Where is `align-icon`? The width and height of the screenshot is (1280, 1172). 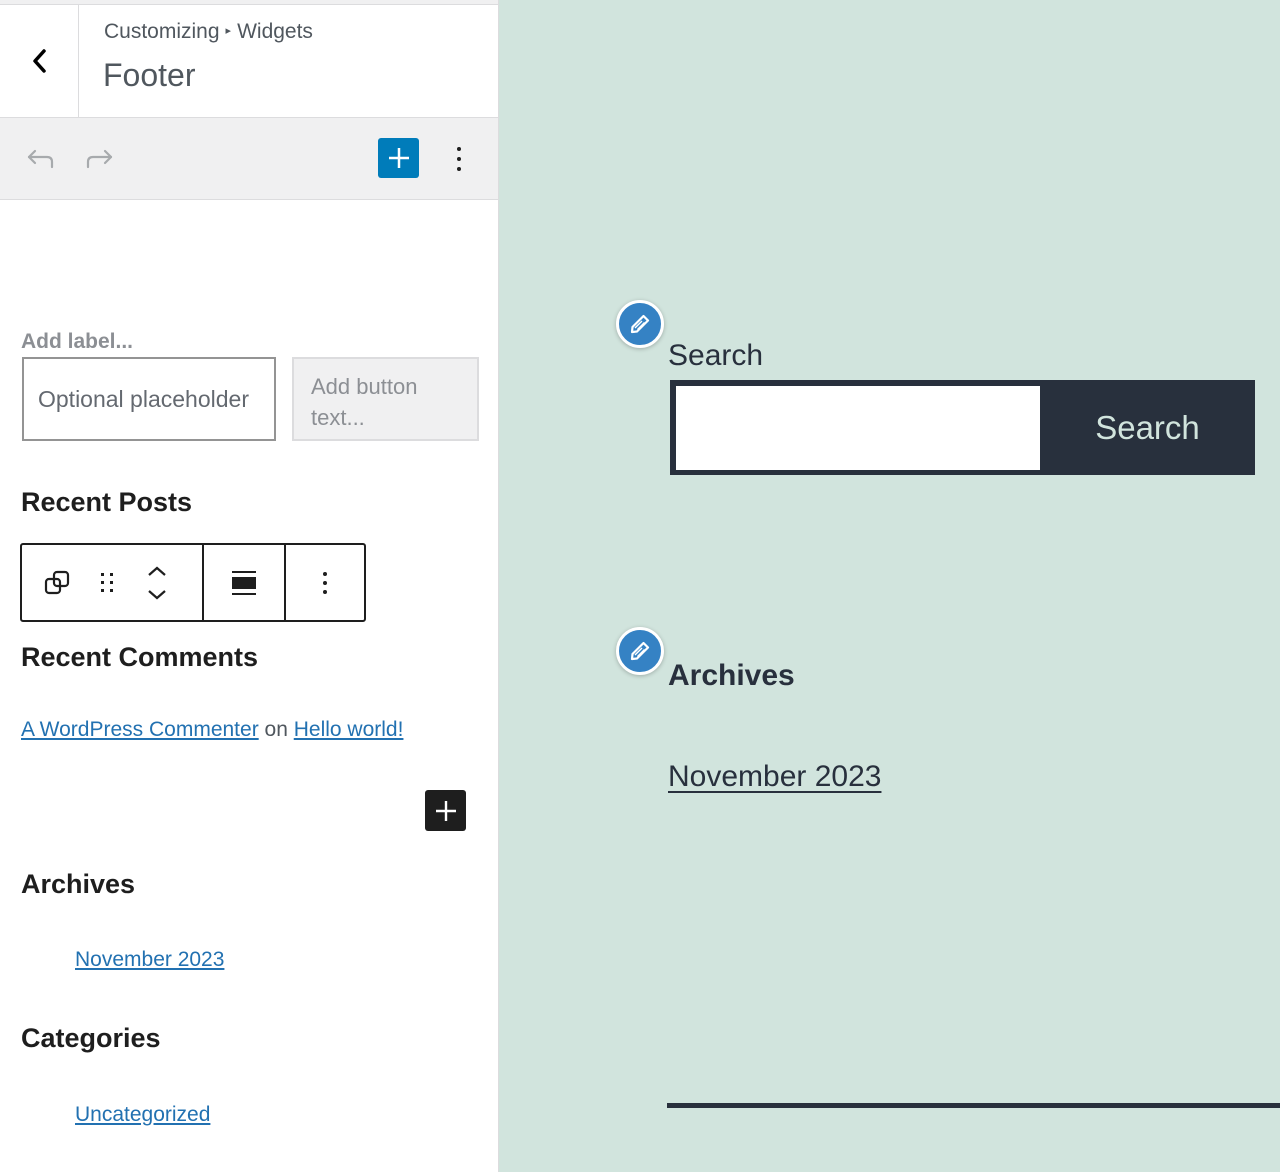
align-icon is located at coordinates (244, 582).